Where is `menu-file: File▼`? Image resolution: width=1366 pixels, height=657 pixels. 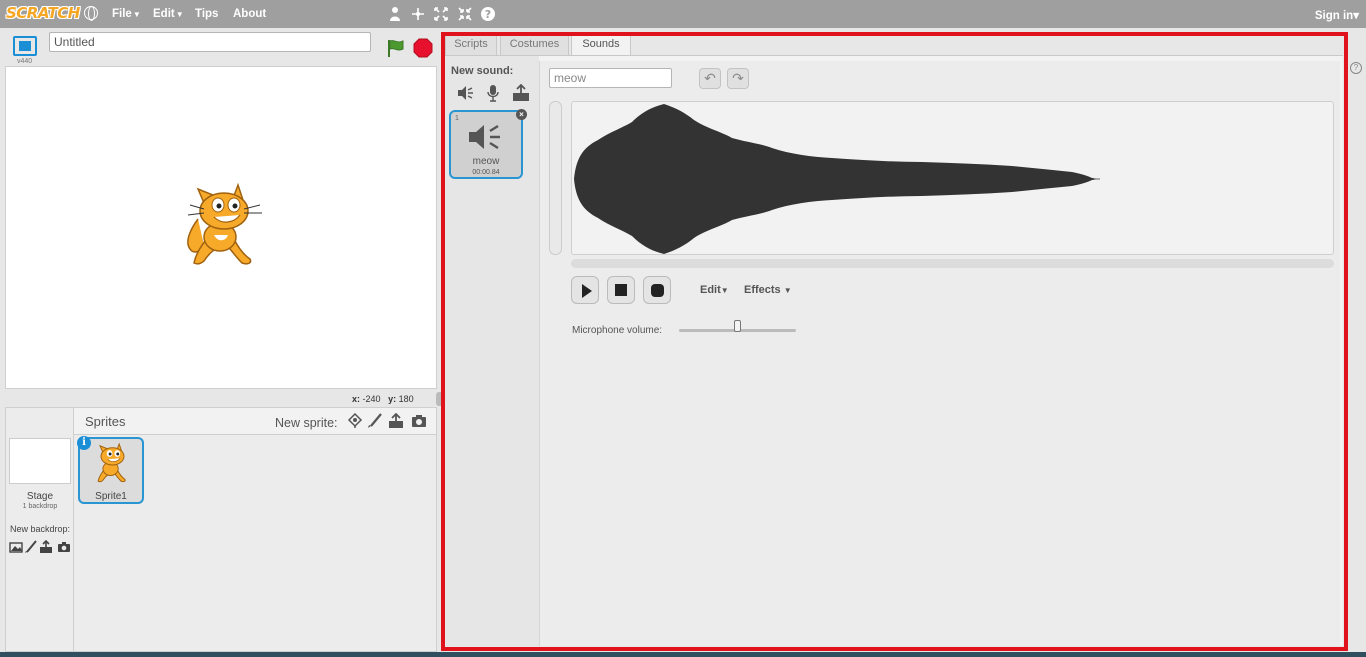
menu-file: File▼ is located at coordinates (126, 14).